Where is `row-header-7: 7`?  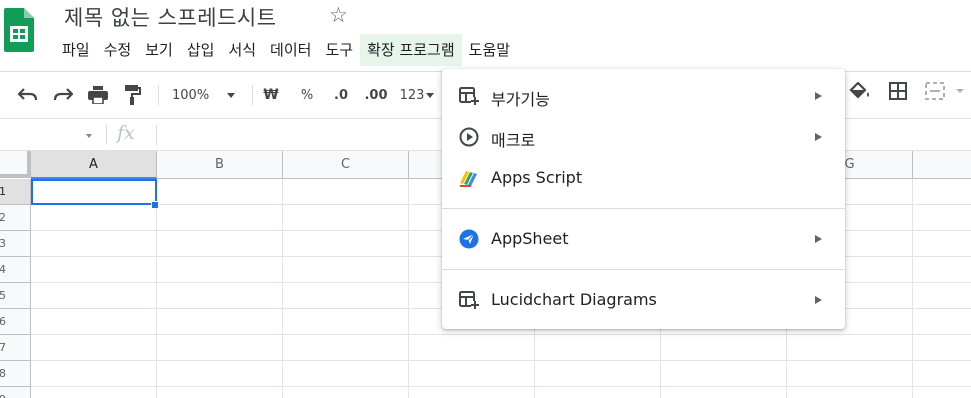 row-header-7: 7 is located at coordinates (15, 348).